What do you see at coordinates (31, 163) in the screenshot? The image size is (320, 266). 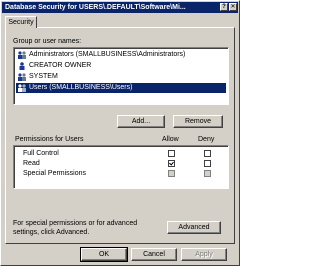 I see `perm-label-read: Read` at bounding box center [31, 163].